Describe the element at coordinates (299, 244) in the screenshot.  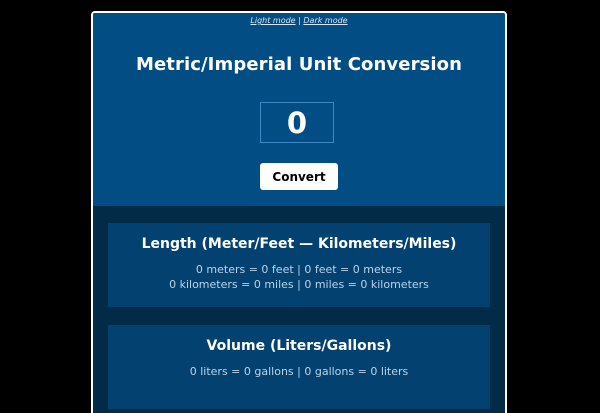
I see `length-result-title: Length (Meter/Feet — Kilometers/Miles)` at that location.